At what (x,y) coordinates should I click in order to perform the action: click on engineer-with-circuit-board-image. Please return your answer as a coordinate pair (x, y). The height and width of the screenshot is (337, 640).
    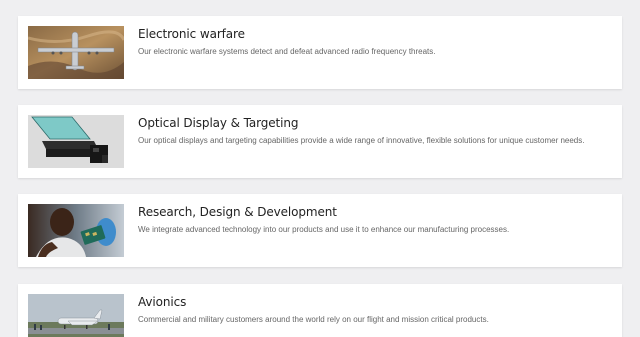
    Looking at the image, I should click on (76, 230).